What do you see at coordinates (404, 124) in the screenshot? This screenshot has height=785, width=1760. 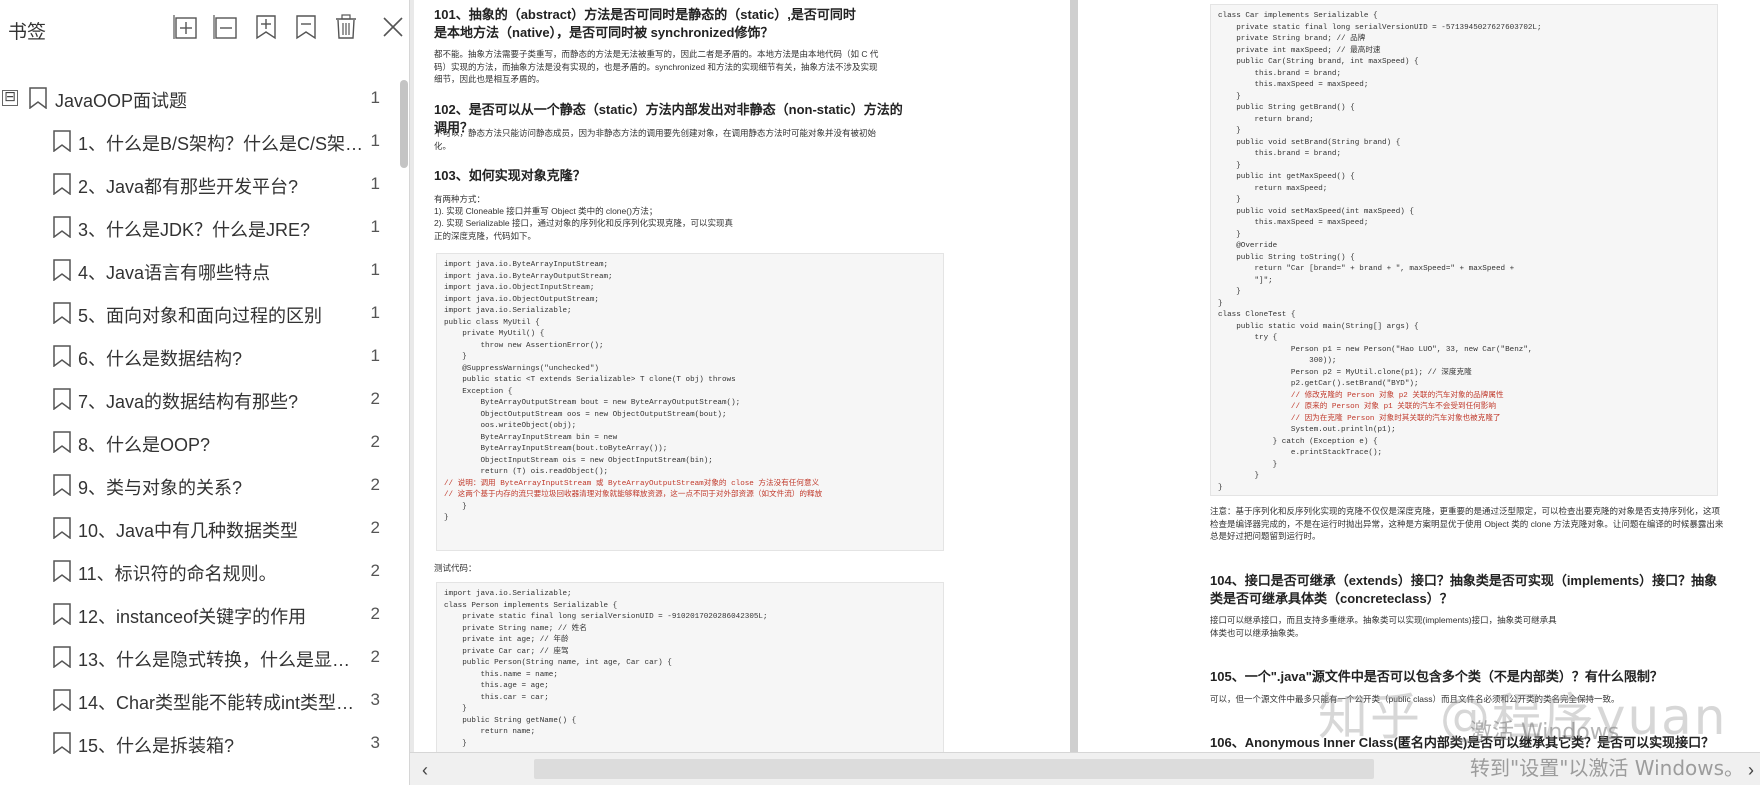 I see `bookmark-panel-scrollbar` at bounding box center [404, 124].